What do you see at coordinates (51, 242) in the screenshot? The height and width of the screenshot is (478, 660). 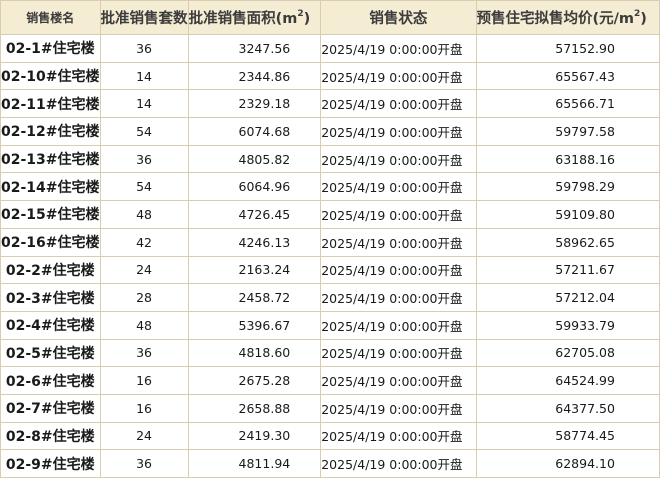 I see `cell-building: 02-16#住宅楼` at bounding box center [51, 242].